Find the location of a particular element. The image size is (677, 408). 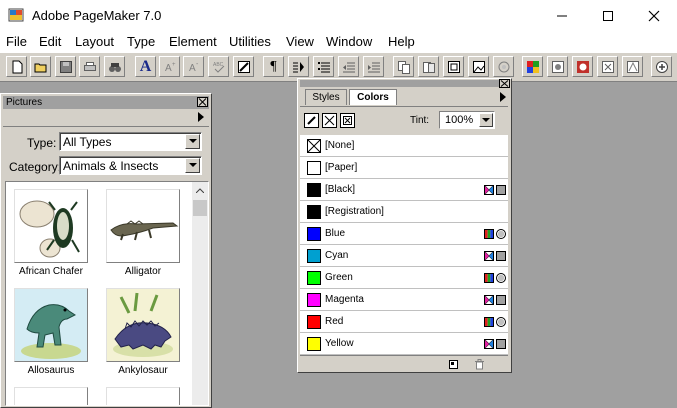

text-flow-button is located at coordinates (298, 66).